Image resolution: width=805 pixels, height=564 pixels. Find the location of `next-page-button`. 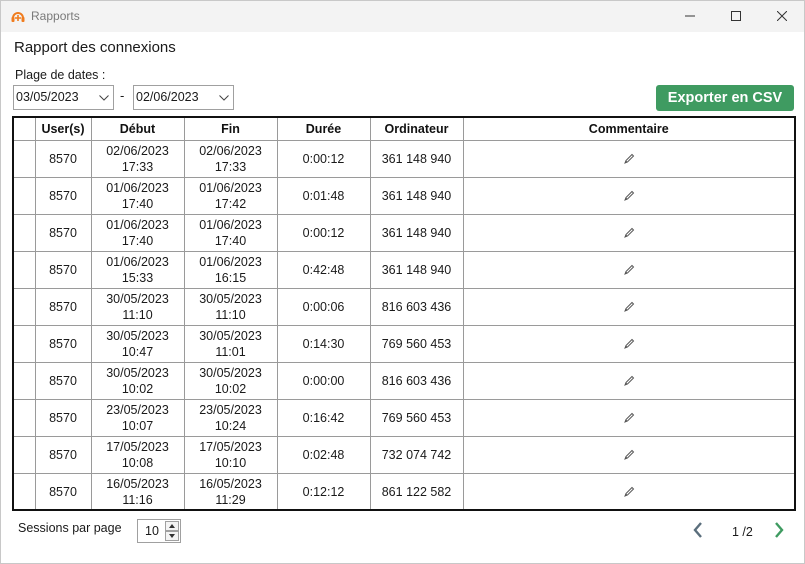

next-page-button is located at coordinates (779, 532).